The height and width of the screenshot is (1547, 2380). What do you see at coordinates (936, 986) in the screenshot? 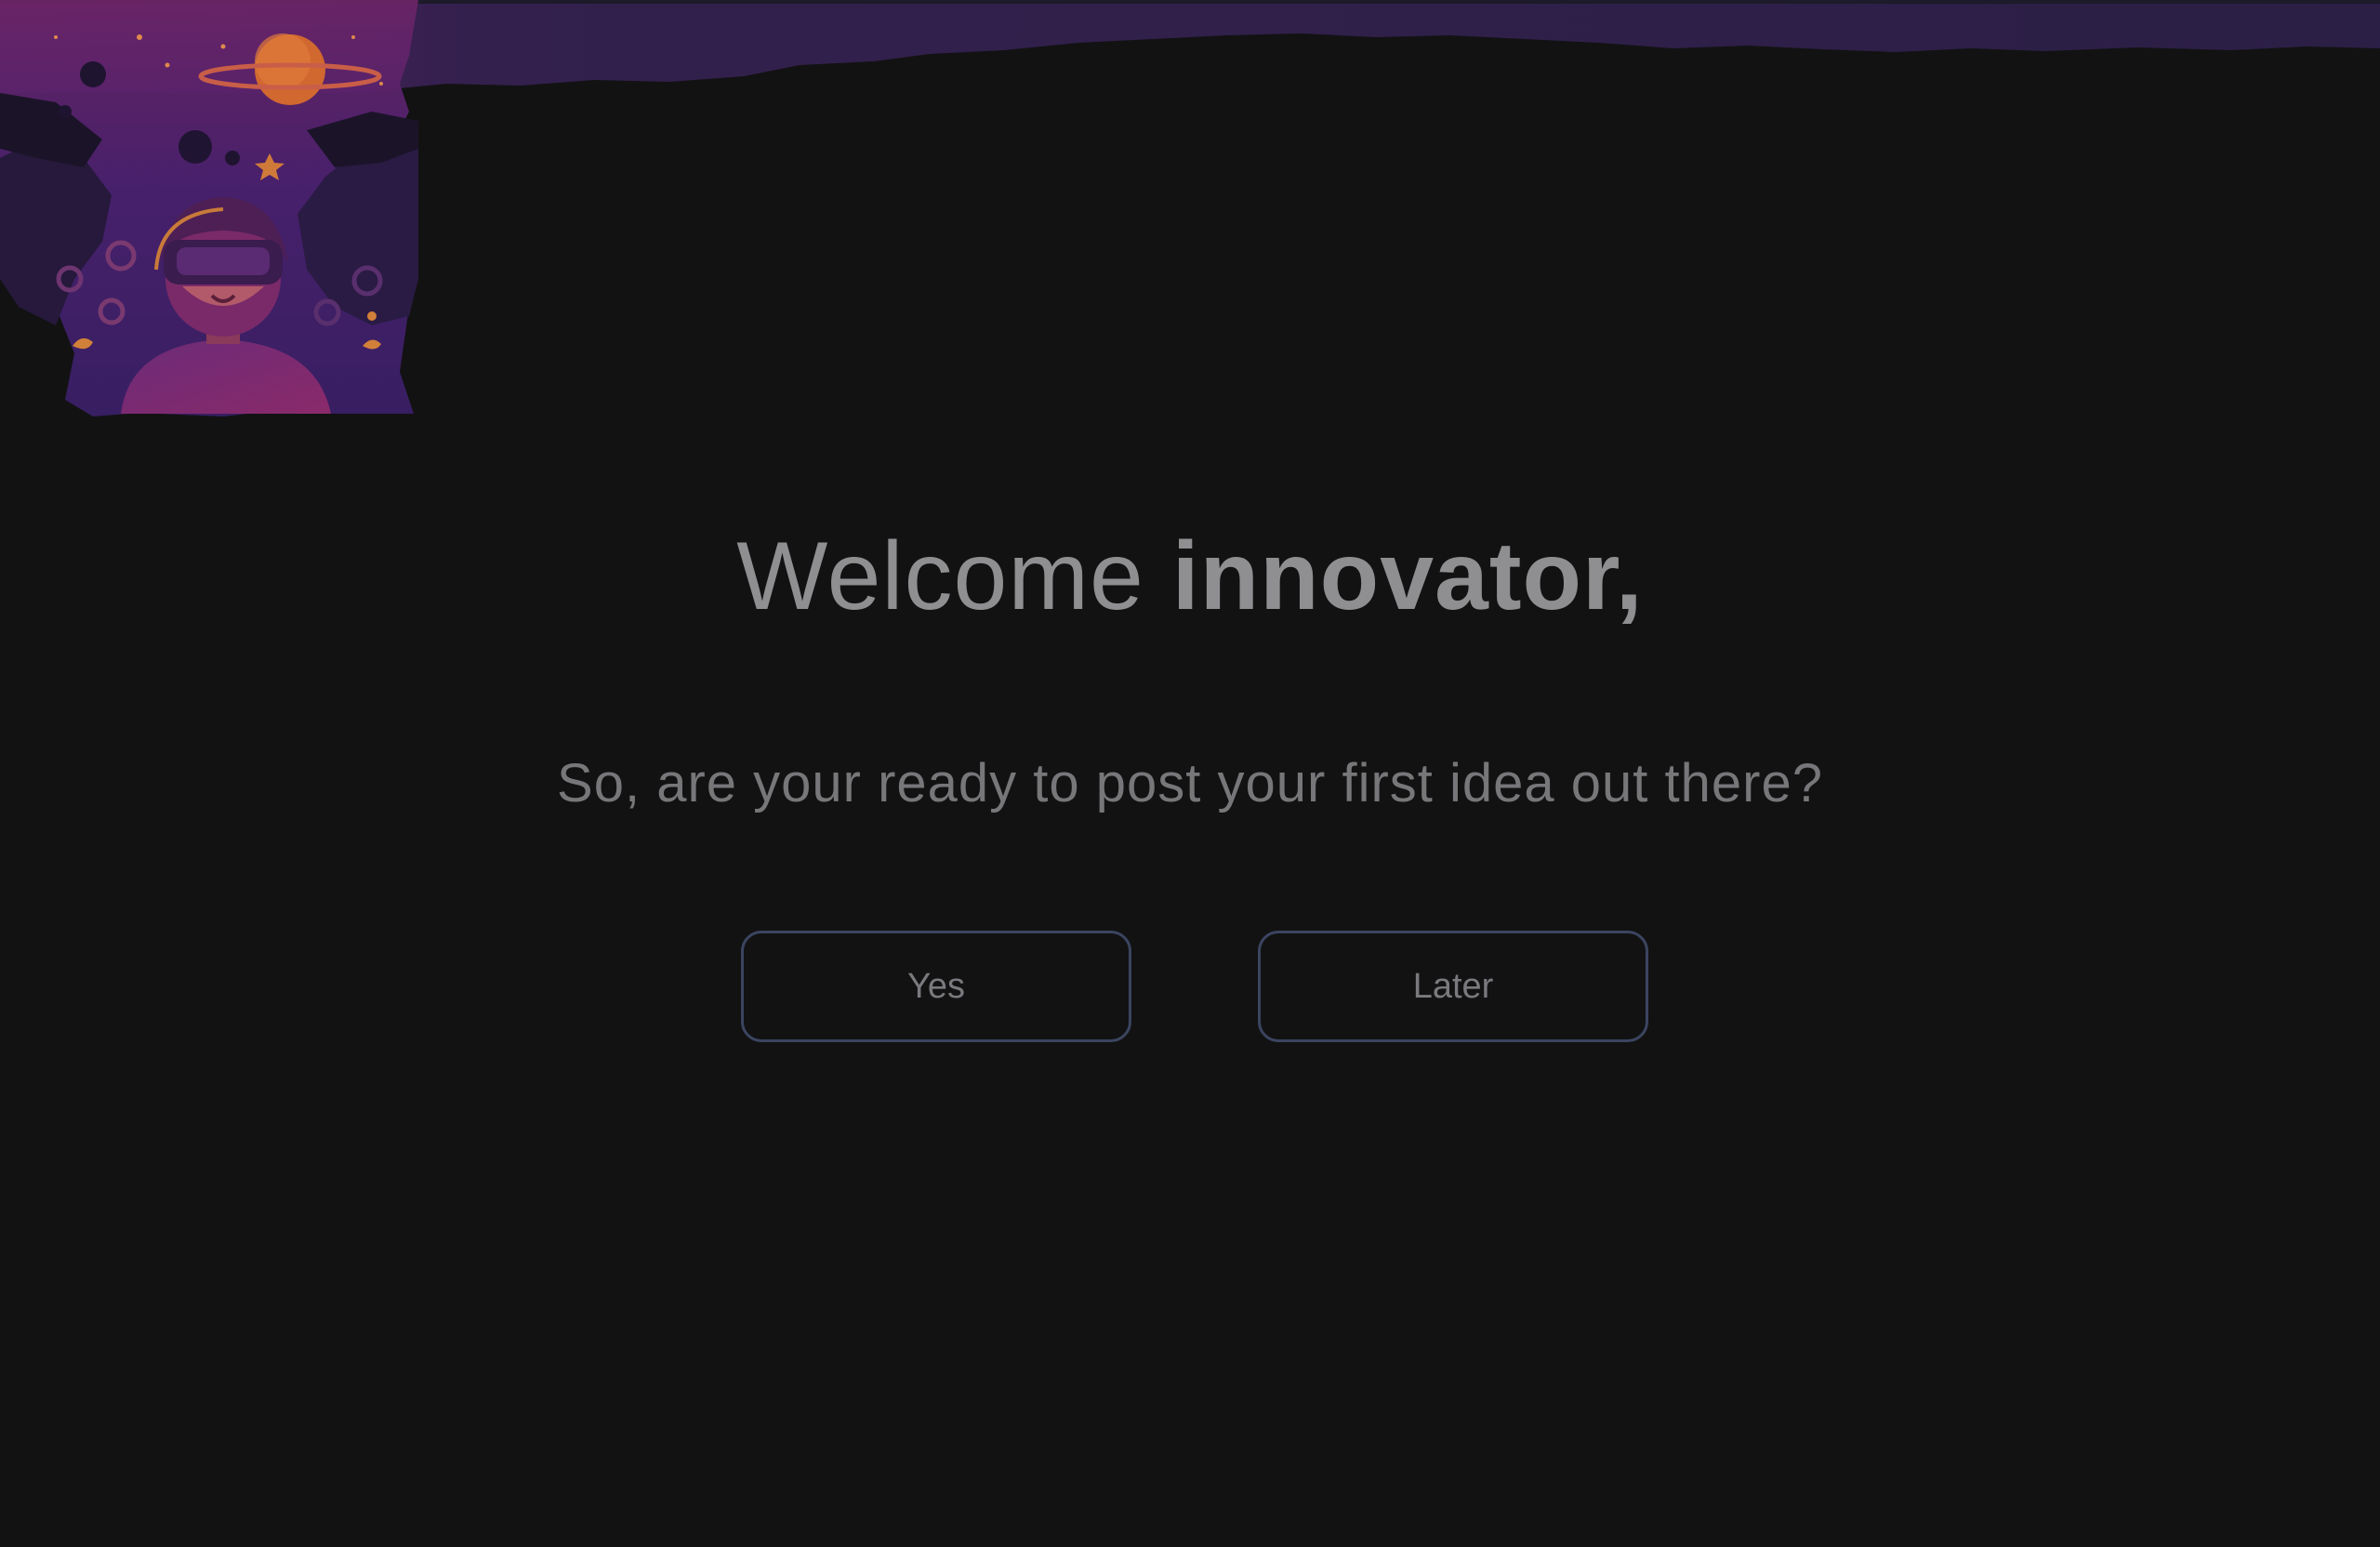
I see `yes-button: Yes` at bounding box center [936, 986].